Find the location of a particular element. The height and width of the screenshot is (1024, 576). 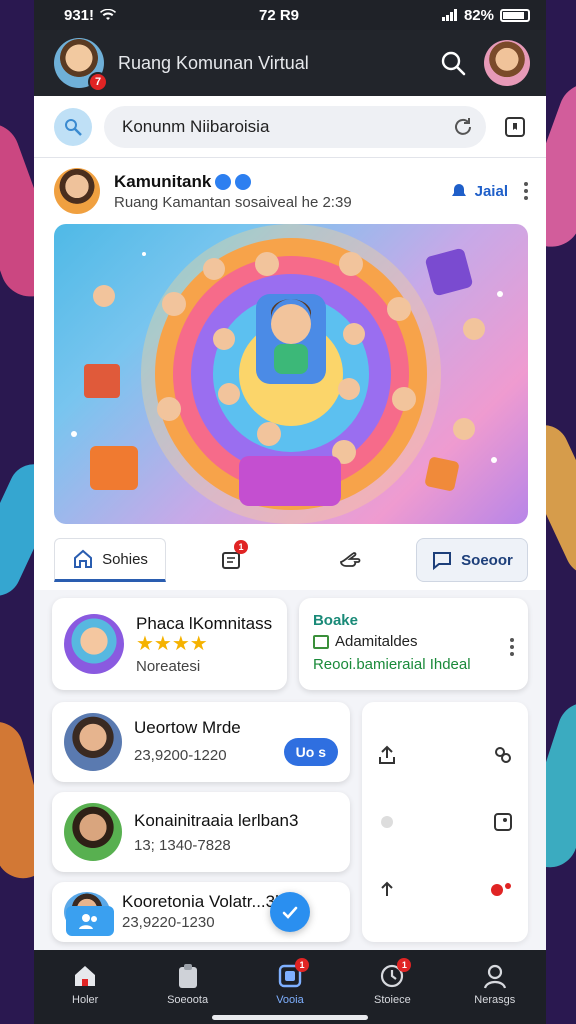

post-action-bar: Sohies 1 Soeoor is located at coordinates (290, 557).